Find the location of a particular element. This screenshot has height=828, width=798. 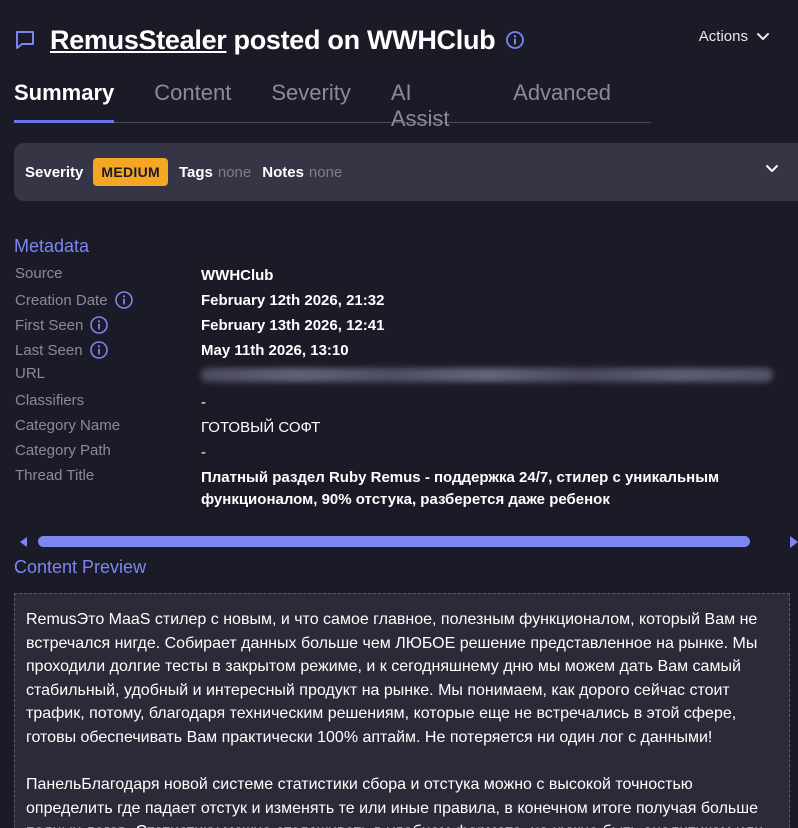

category-name-label: Category Name is located at coordinates (68, 425).